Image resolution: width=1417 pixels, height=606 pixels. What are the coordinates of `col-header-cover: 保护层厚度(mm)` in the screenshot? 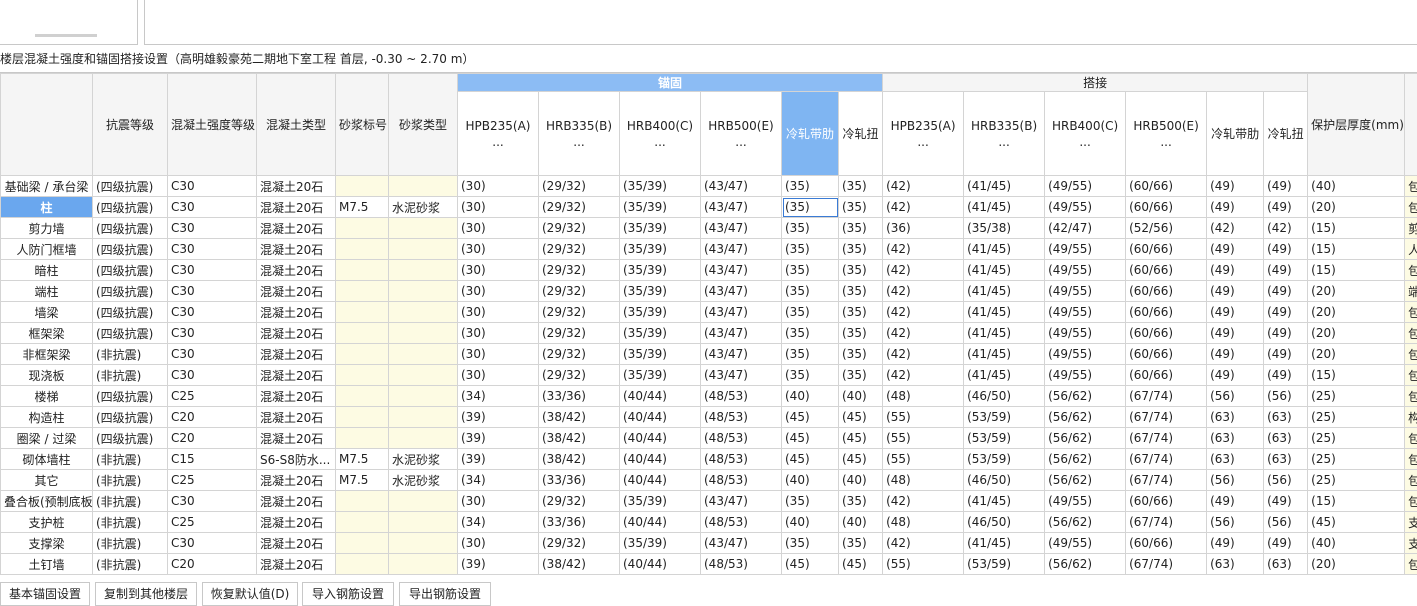 It's located at (1356, 125).